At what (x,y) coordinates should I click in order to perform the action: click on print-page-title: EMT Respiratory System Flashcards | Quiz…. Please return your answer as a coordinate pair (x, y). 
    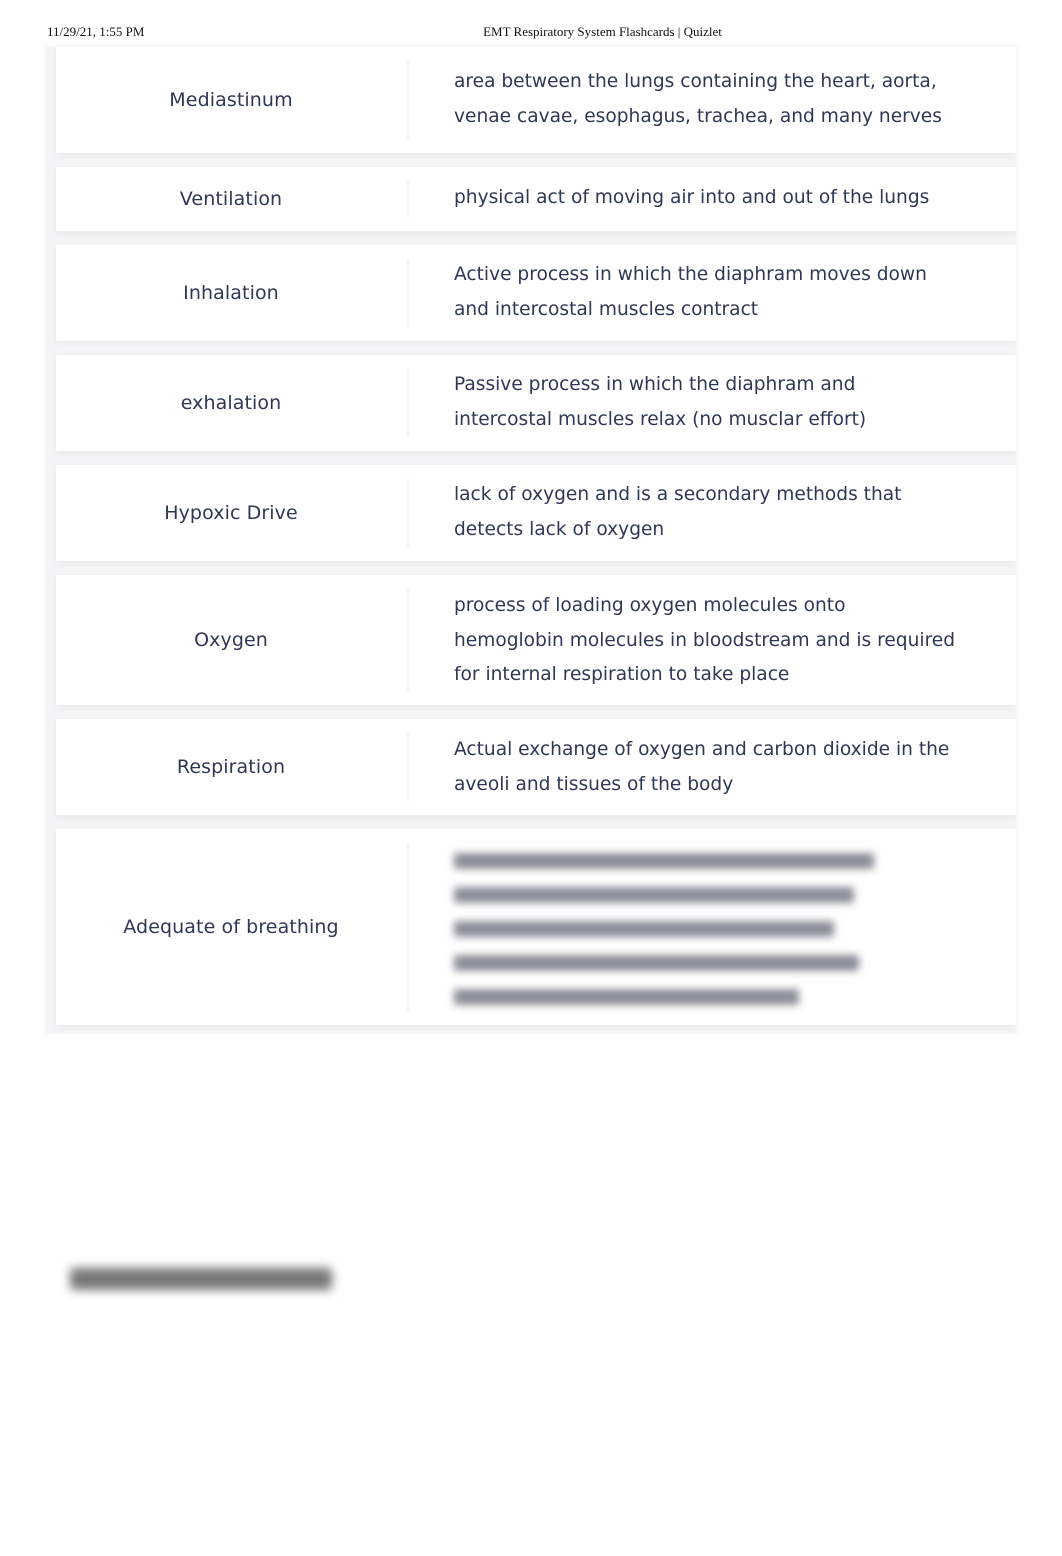
    Looking at the image, I should click on (602, 31).